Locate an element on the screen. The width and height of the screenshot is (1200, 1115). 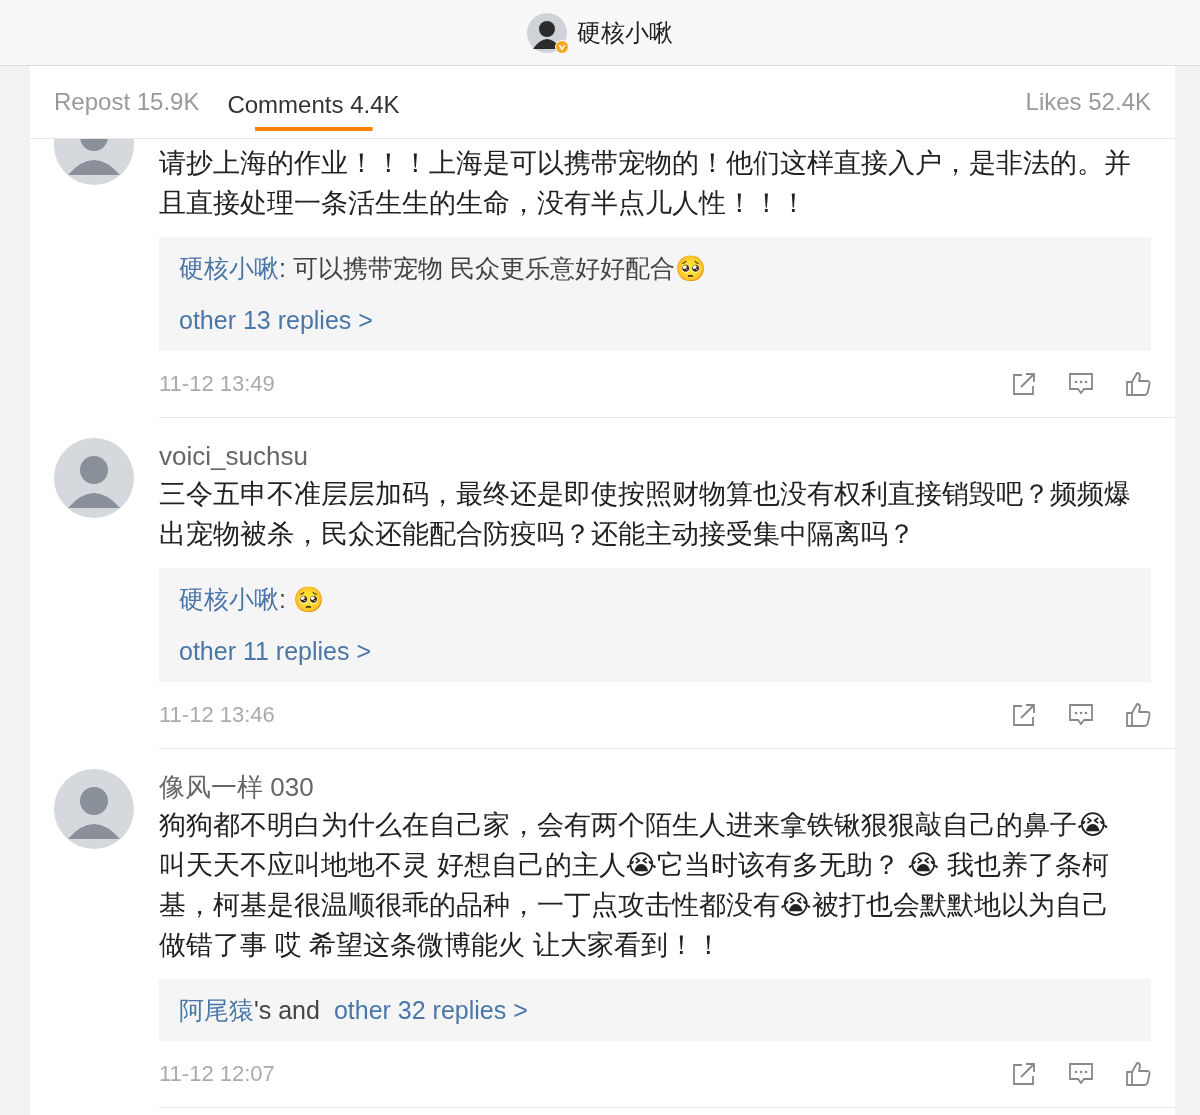
username: 像风一样 030 is located at coordinates (667, 787).